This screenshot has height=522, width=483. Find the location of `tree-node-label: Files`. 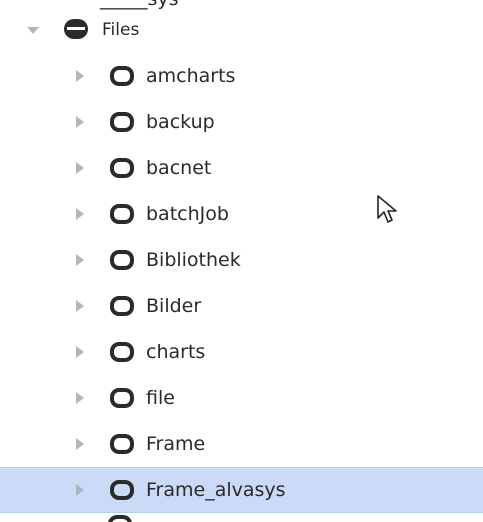

tree-node-label: Files is located at coordinates (121, 30).